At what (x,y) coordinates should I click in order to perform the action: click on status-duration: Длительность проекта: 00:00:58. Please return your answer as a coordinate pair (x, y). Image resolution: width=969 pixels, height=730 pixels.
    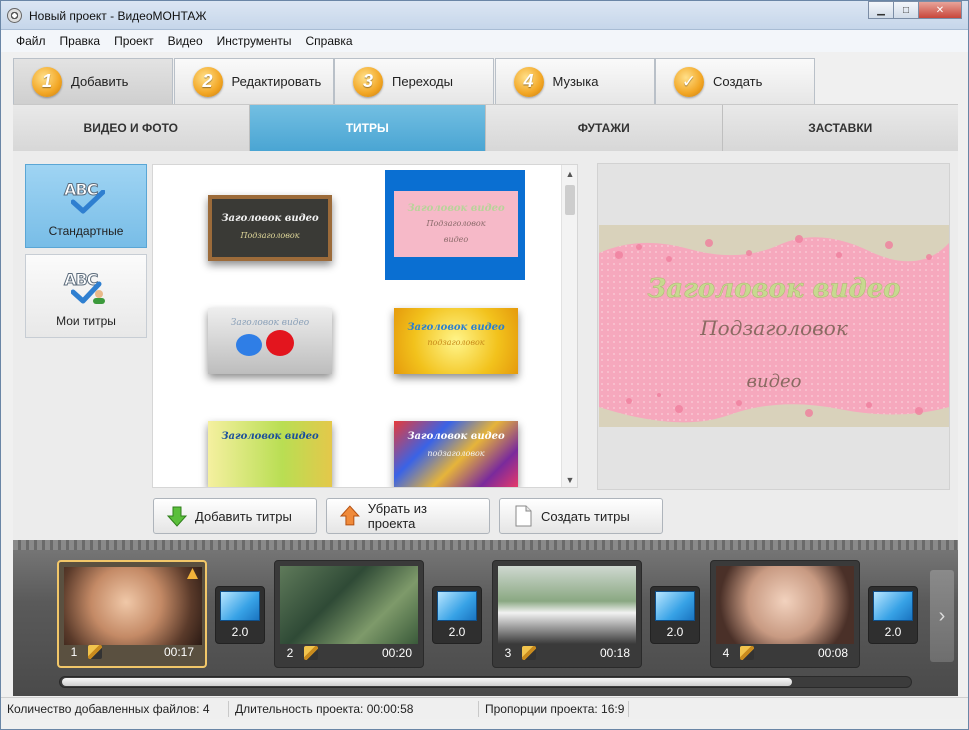
    Looking at the image, I should click on (354, 708).